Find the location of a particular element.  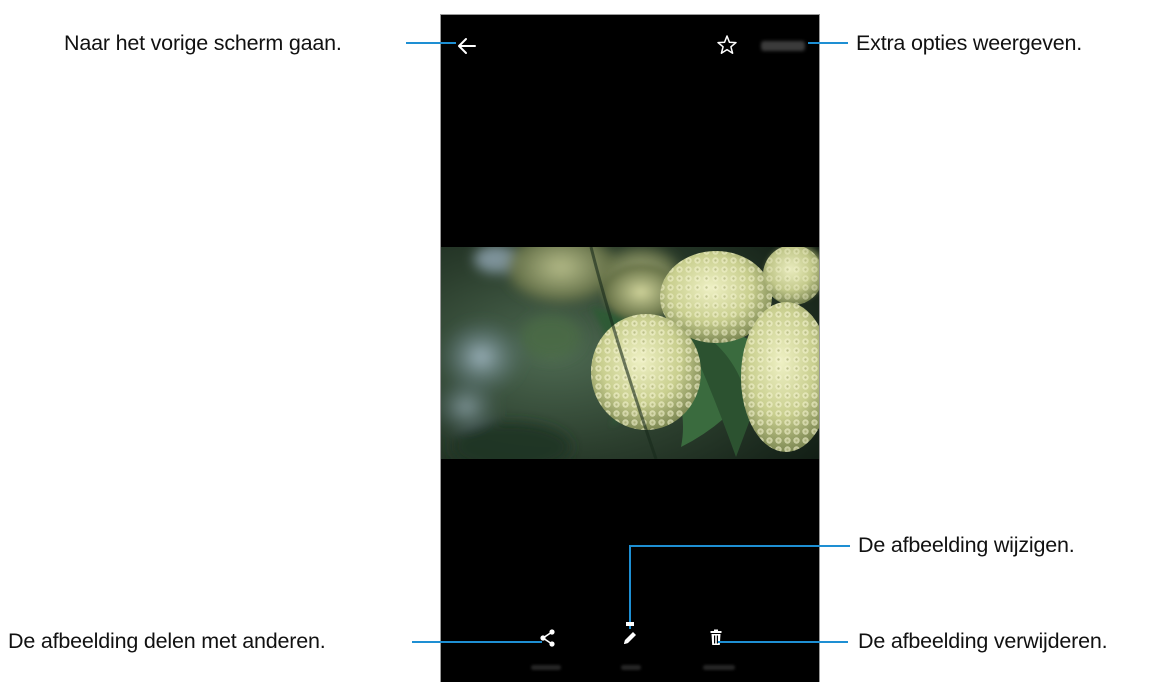

back-button is located at coordinates (468, 46).